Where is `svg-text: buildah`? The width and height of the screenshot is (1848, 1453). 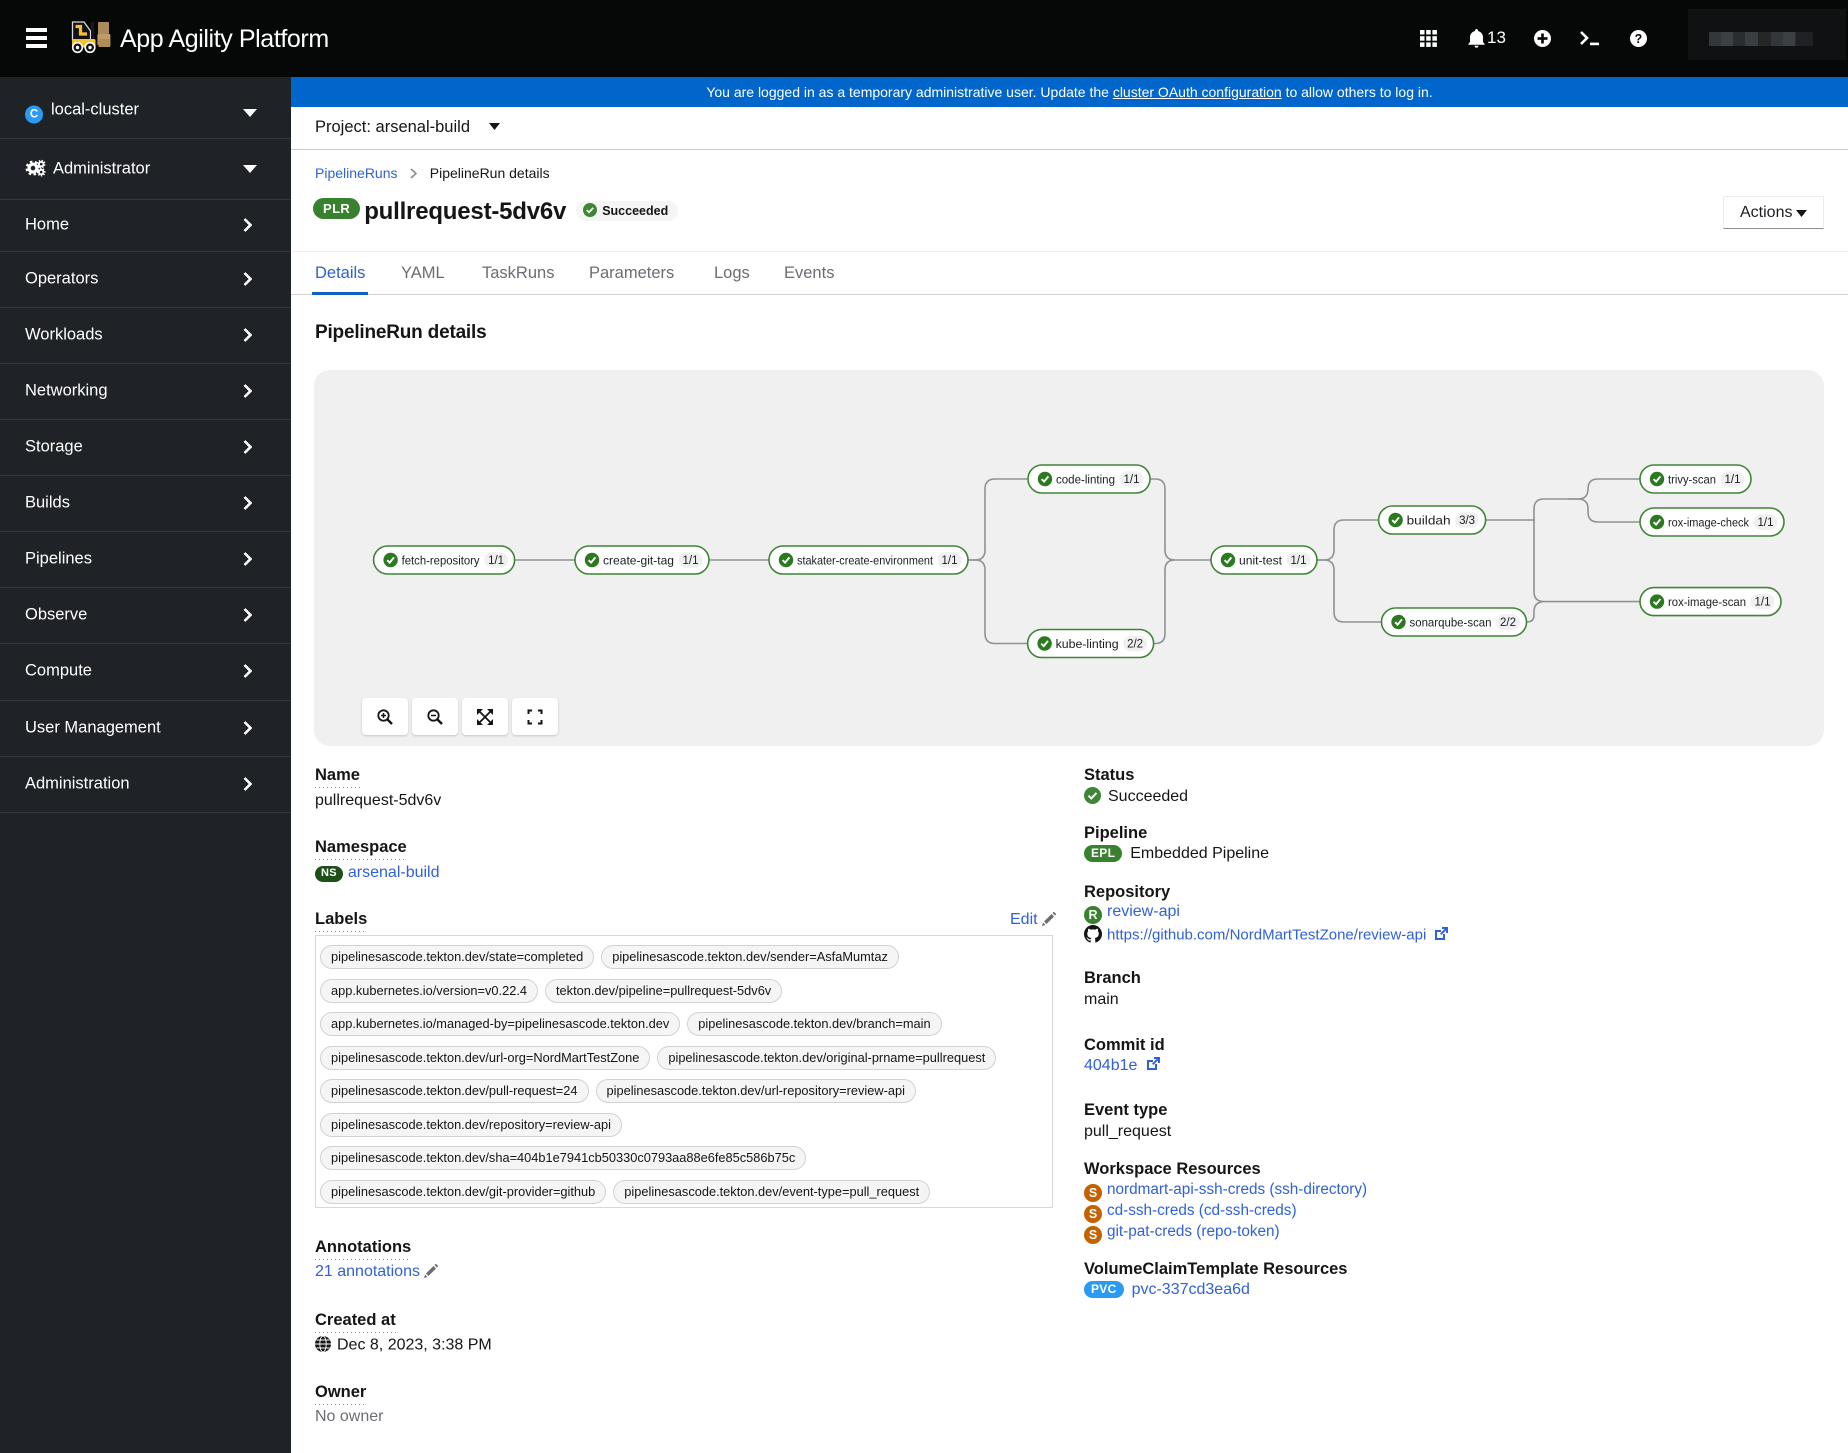 svg-text: buildah is located at coordinates (1429, 521).